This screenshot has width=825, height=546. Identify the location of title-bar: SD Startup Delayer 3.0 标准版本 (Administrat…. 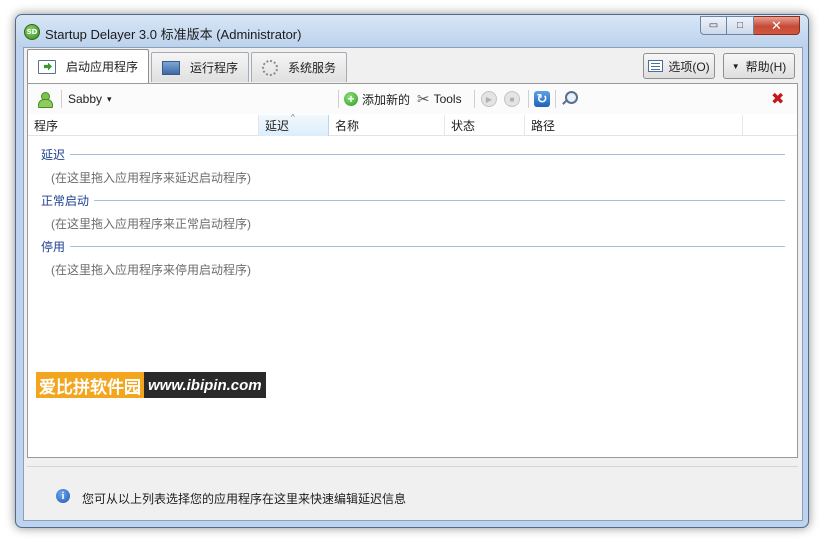
(412, 31).